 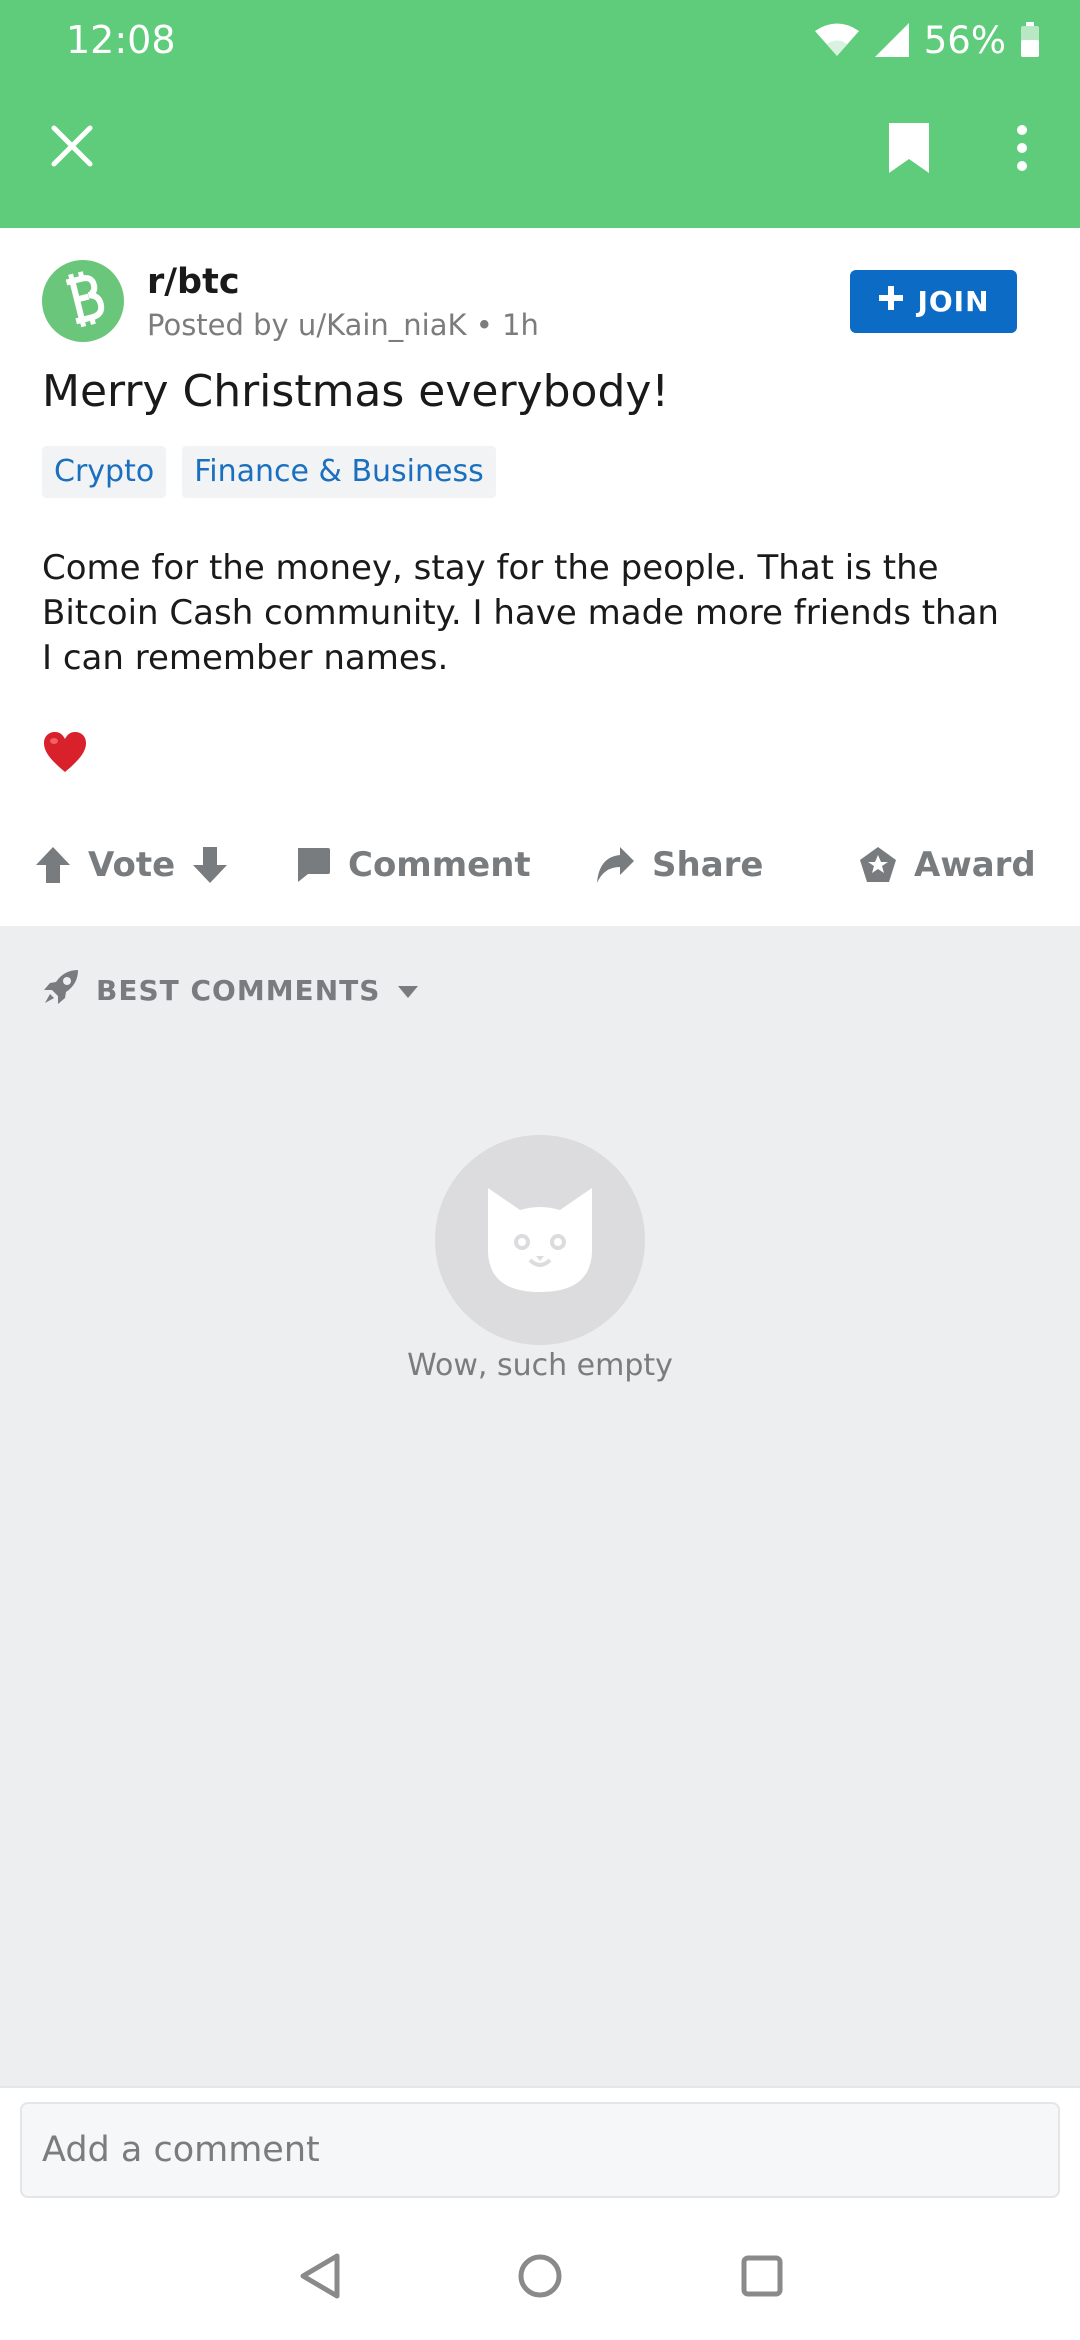 I want to click on flair-list: Crypto Finance & Business, so click(x=269, y=472).